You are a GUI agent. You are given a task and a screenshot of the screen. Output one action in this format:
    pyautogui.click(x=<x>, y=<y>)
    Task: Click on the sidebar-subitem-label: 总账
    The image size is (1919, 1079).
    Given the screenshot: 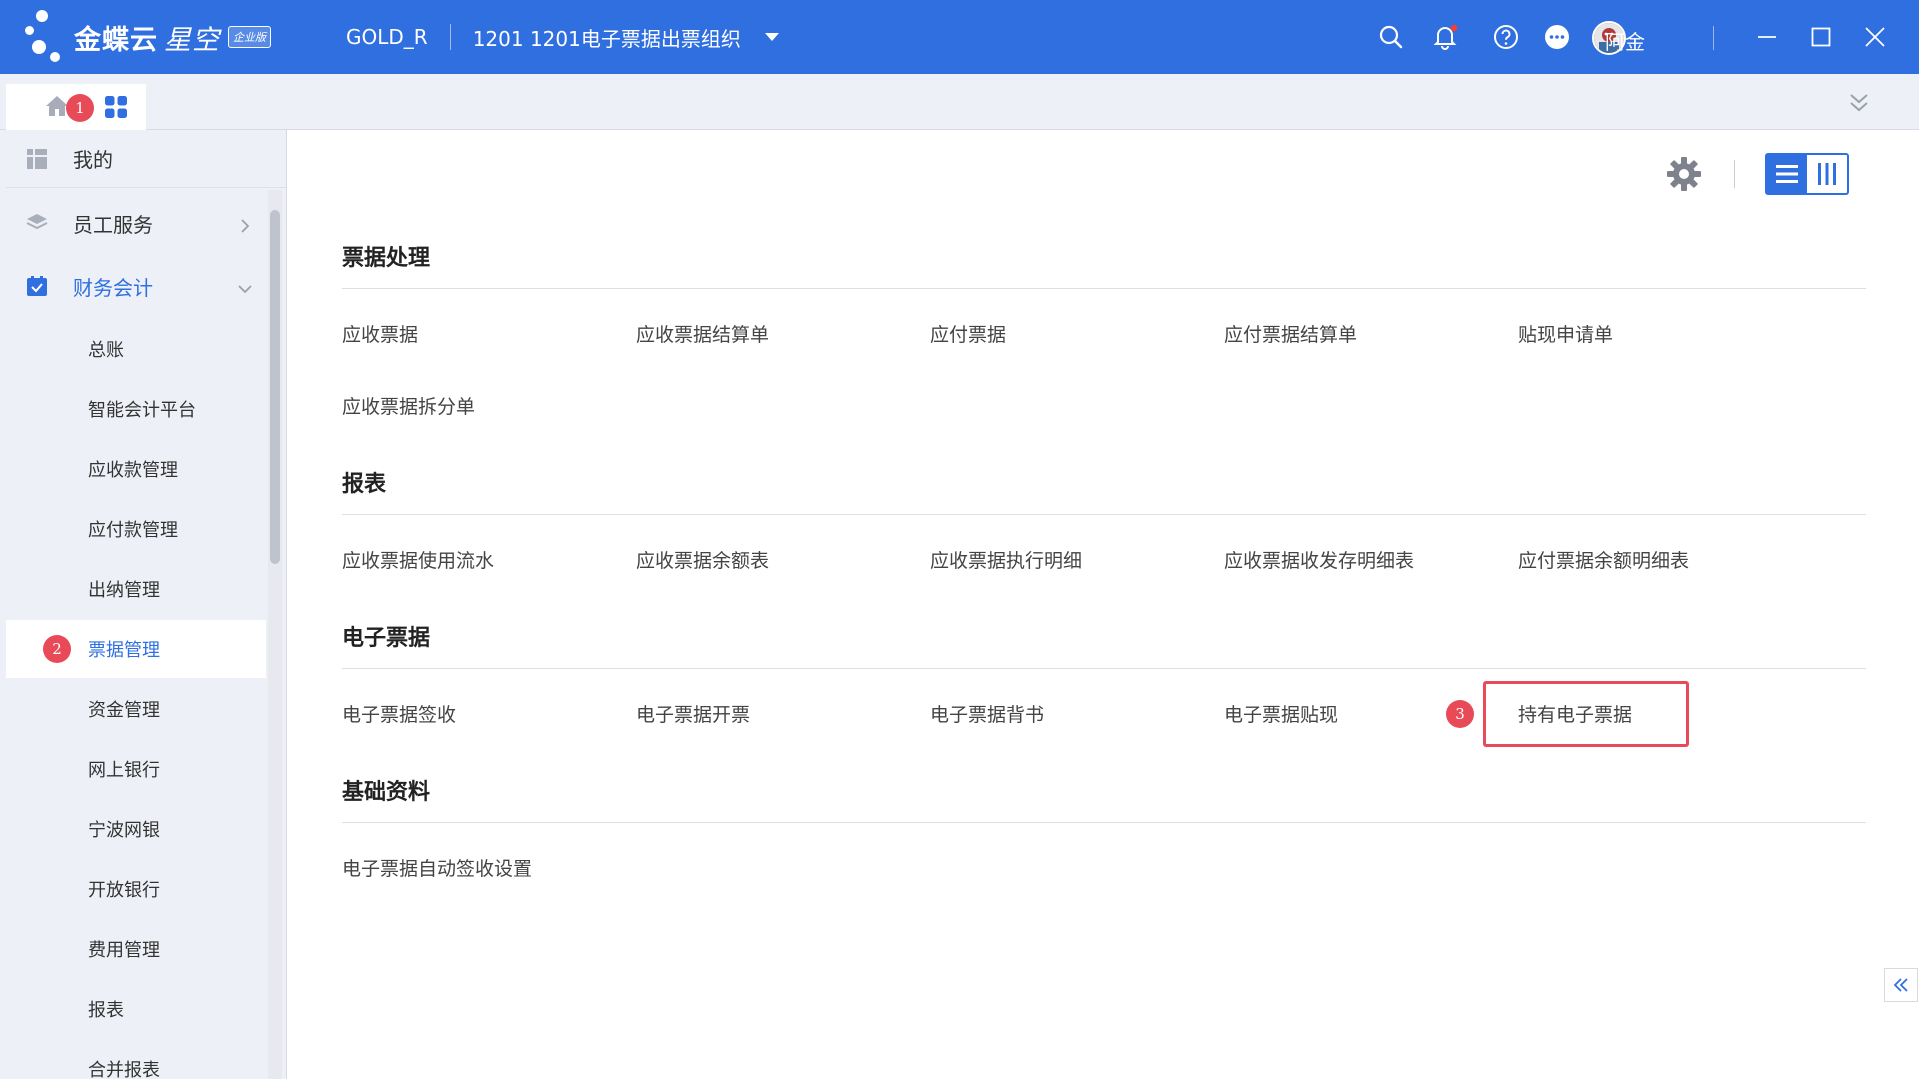 What is the action you would take?
    pyautogui.click(x=106, y=350)
    